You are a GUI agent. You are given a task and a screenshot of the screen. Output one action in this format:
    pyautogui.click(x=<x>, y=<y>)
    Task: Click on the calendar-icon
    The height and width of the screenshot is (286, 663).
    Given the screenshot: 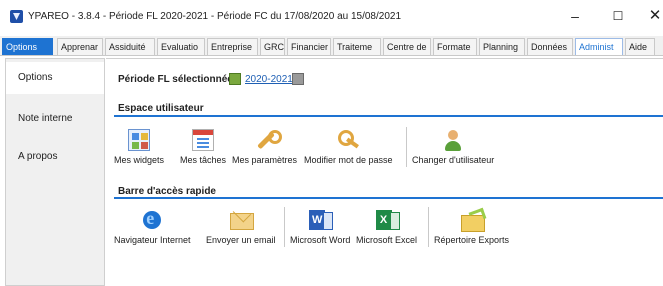 What is the action you would take?
    pyautogui.click(x=235, y=79)
    